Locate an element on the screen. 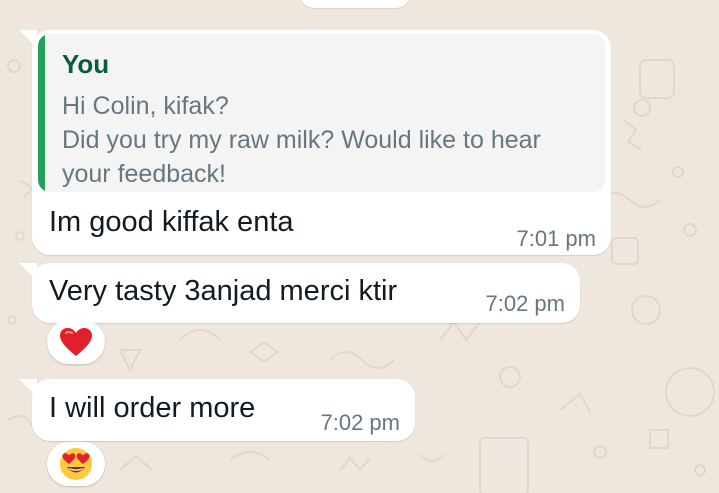 The height and width of the screenshot is (493, 719). incoming-message-bubble: Very tasty 3anjad merci ktir 7:02 pm is located at coordinates (299, 293).